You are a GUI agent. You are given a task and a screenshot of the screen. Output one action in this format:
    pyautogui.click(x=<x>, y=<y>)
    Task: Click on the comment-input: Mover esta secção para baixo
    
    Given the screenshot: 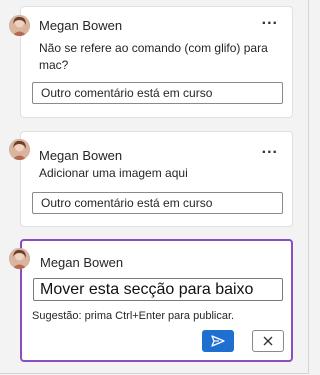 What is the action you would take?
    pyautogui.click(x=158, y=289)
    